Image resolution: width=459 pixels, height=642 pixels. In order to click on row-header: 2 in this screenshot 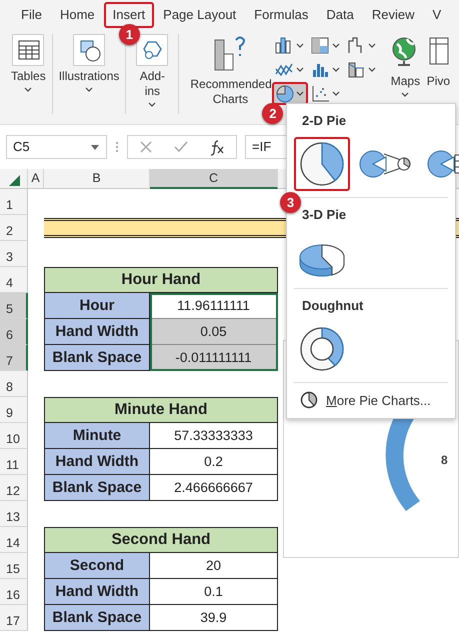, I will do `click(14, 228)`.